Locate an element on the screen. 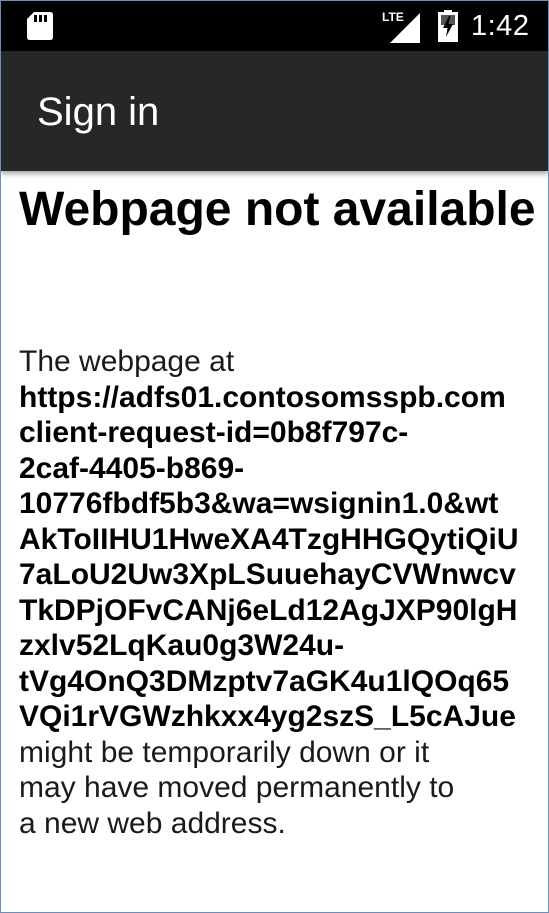  error-heading: Webpage not available is located at coordinates (277, 209).